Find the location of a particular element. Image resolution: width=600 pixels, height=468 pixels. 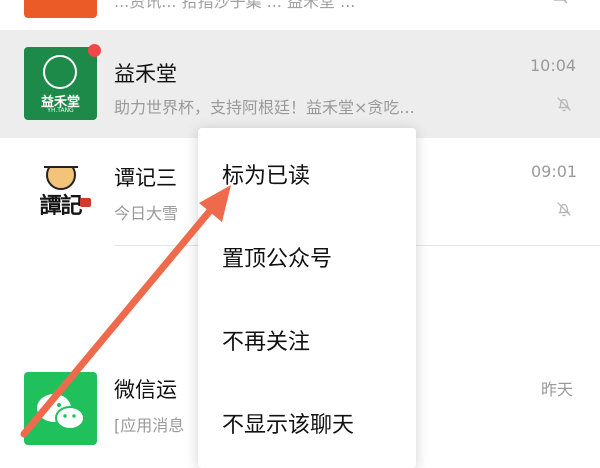

avatar-stamp is located at coordinates (85, 202).